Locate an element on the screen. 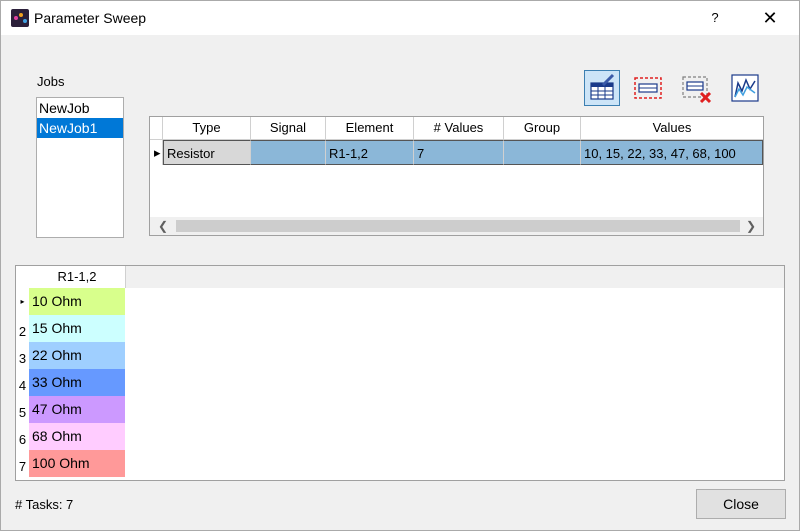 This screenshot has width=800, height=531. col-header-values: Values is located at coordinates (672, 128).